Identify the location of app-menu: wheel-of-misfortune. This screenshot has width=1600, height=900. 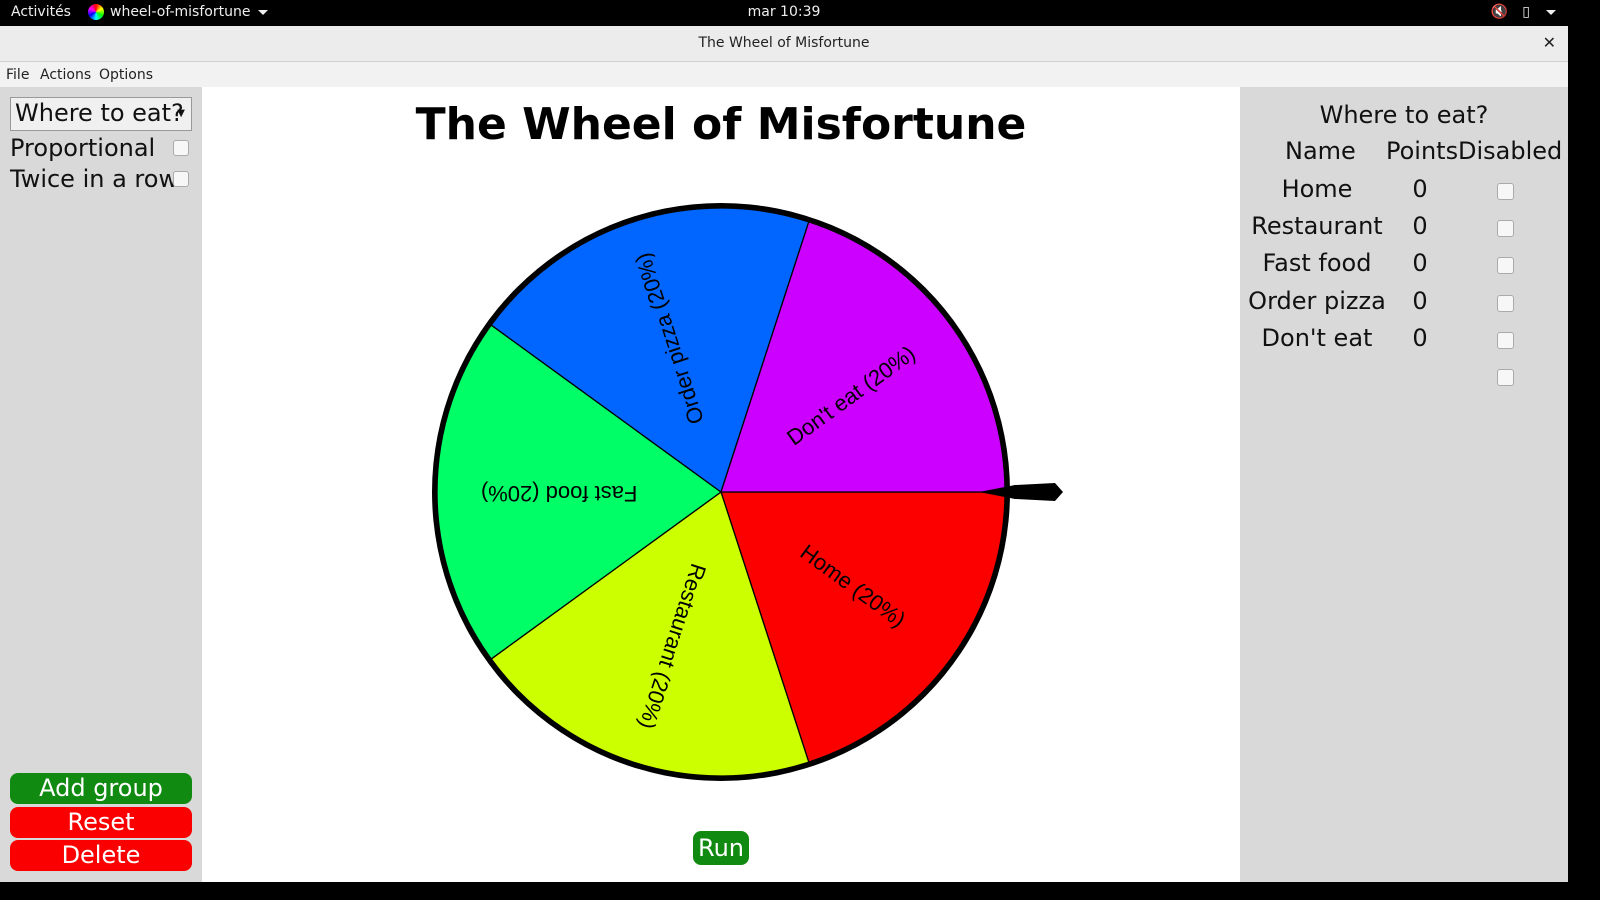
(178, 12).